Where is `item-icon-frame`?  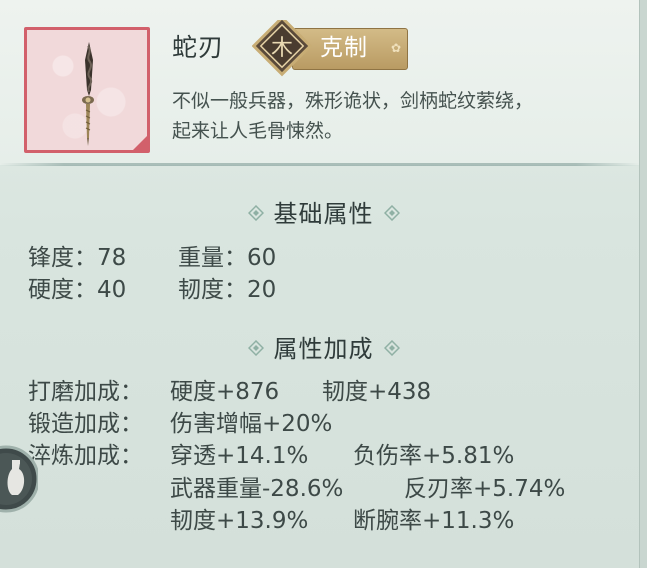
item-icon-frame is located at coordinates (87, 90).